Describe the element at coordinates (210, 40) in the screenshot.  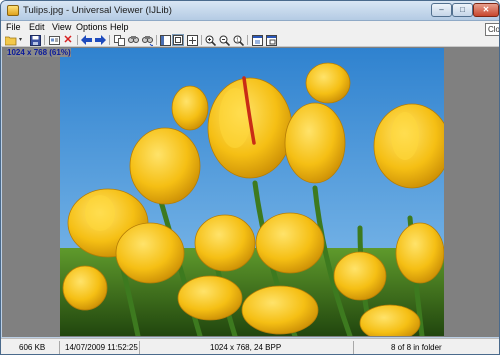
I see `zoom-in-icon` at that location.